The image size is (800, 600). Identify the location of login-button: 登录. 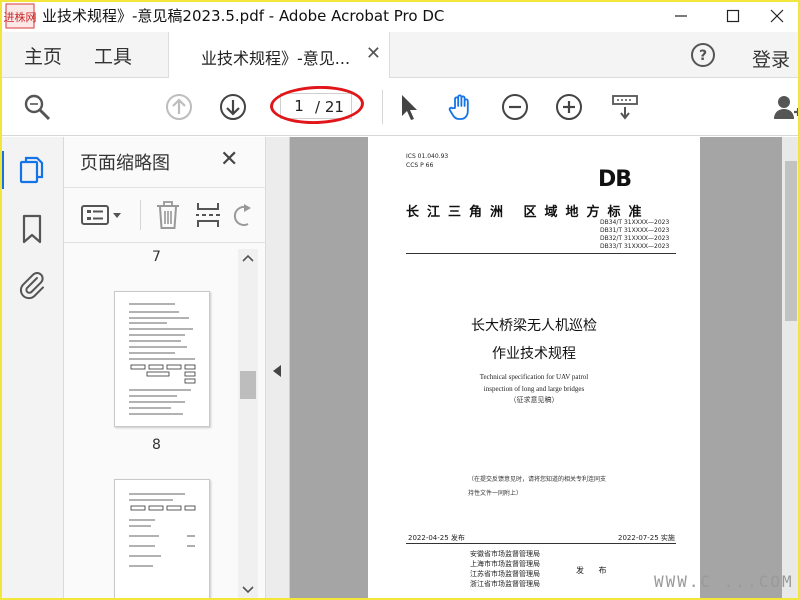
(771, 58).